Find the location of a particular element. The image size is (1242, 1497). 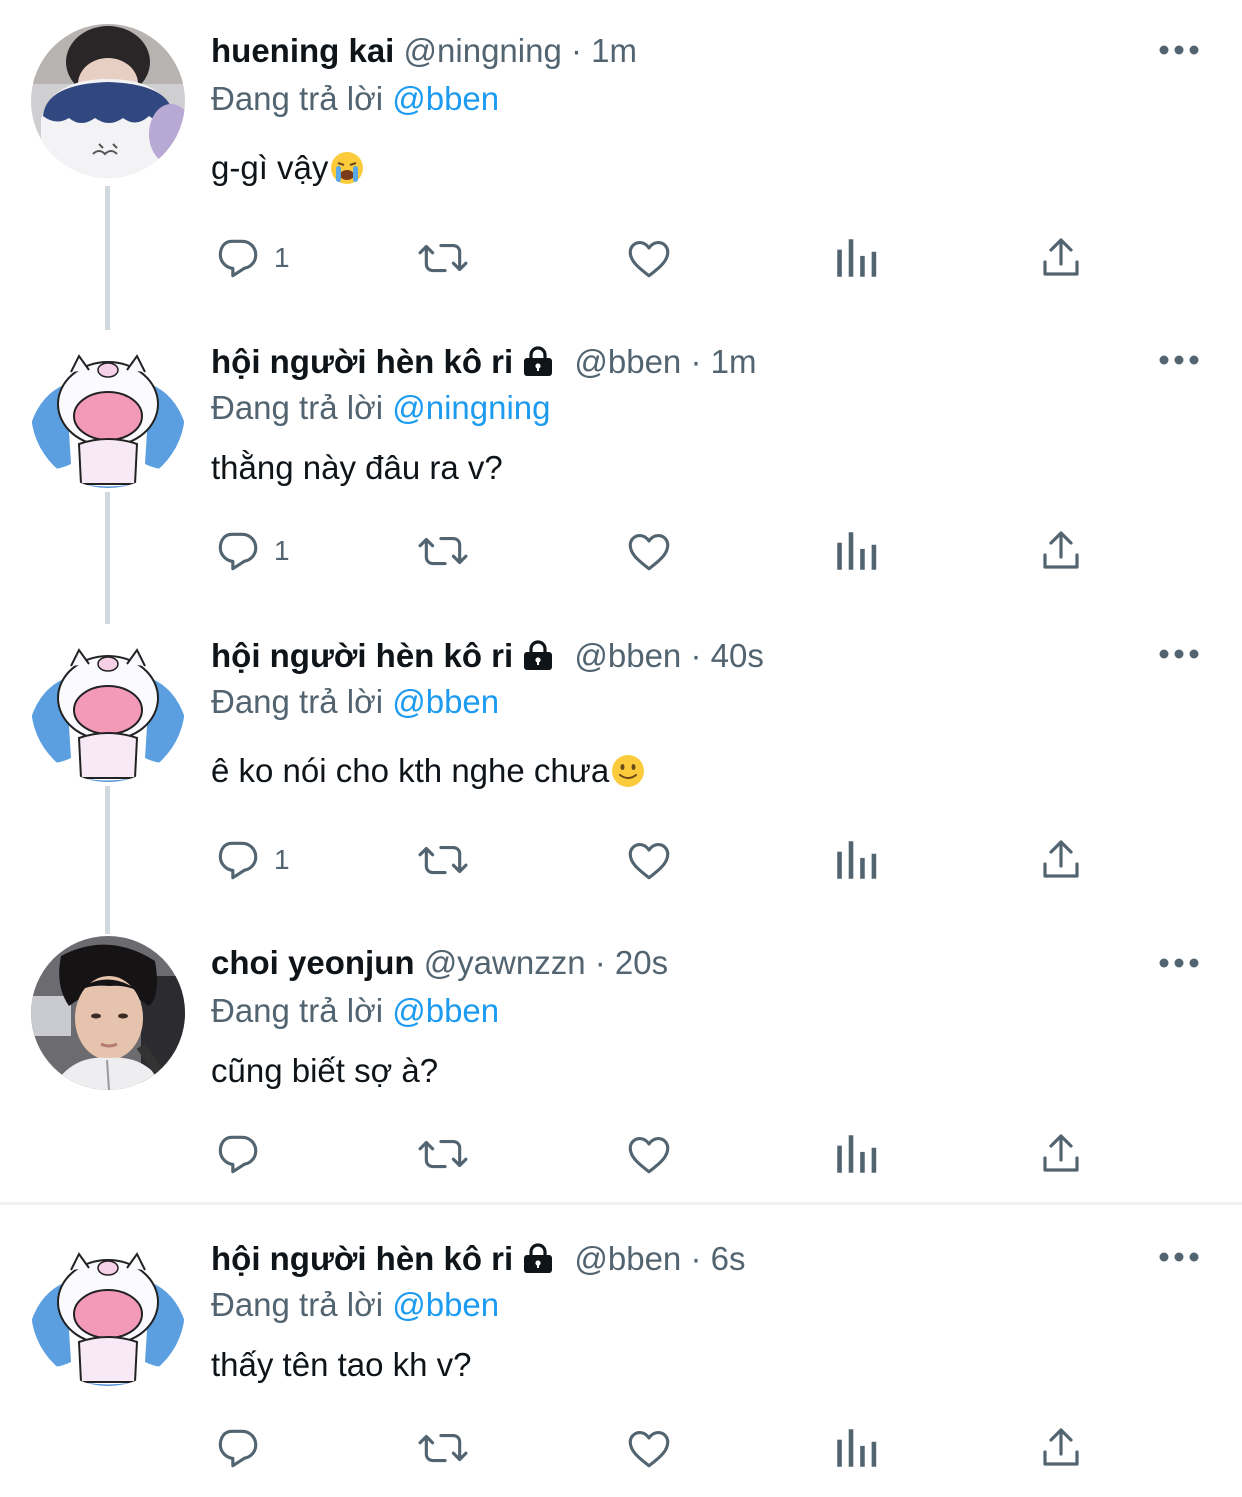

tweet-text: thằng này đâu ra v? is located at coordinates (357, 468).